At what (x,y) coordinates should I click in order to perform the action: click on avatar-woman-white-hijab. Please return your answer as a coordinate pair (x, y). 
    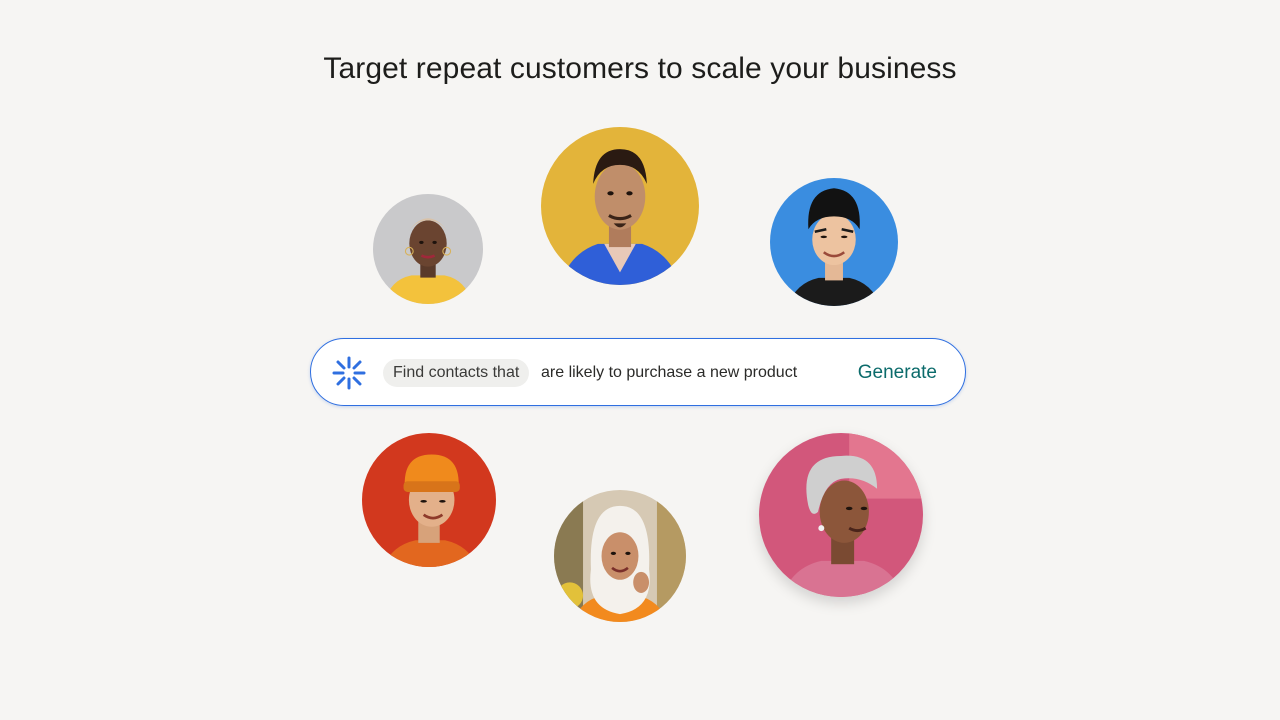
    Looking at the image, I should click on (620, 556).